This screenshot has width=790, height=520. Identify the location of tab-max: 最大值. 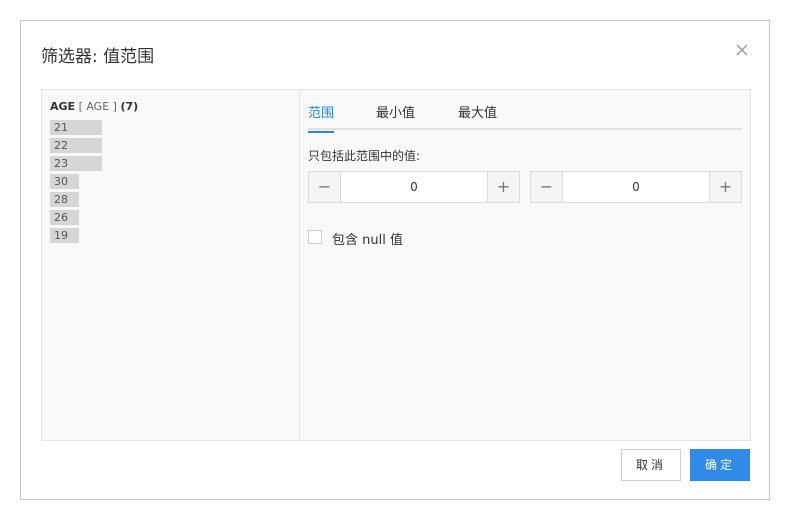
(477, 116).